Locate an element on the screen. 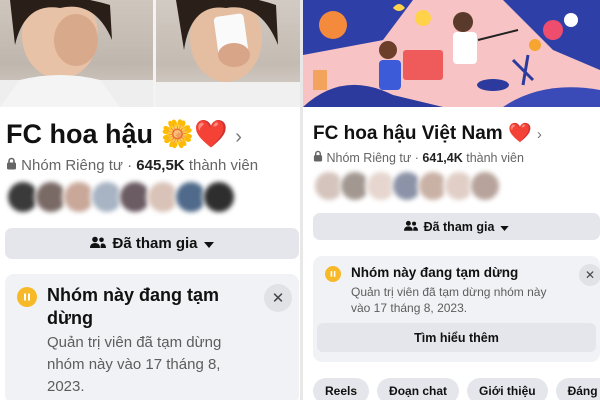 The image size is (600, 400). tab-featured: Đáng chú ý is located at coordinates (577, 389).